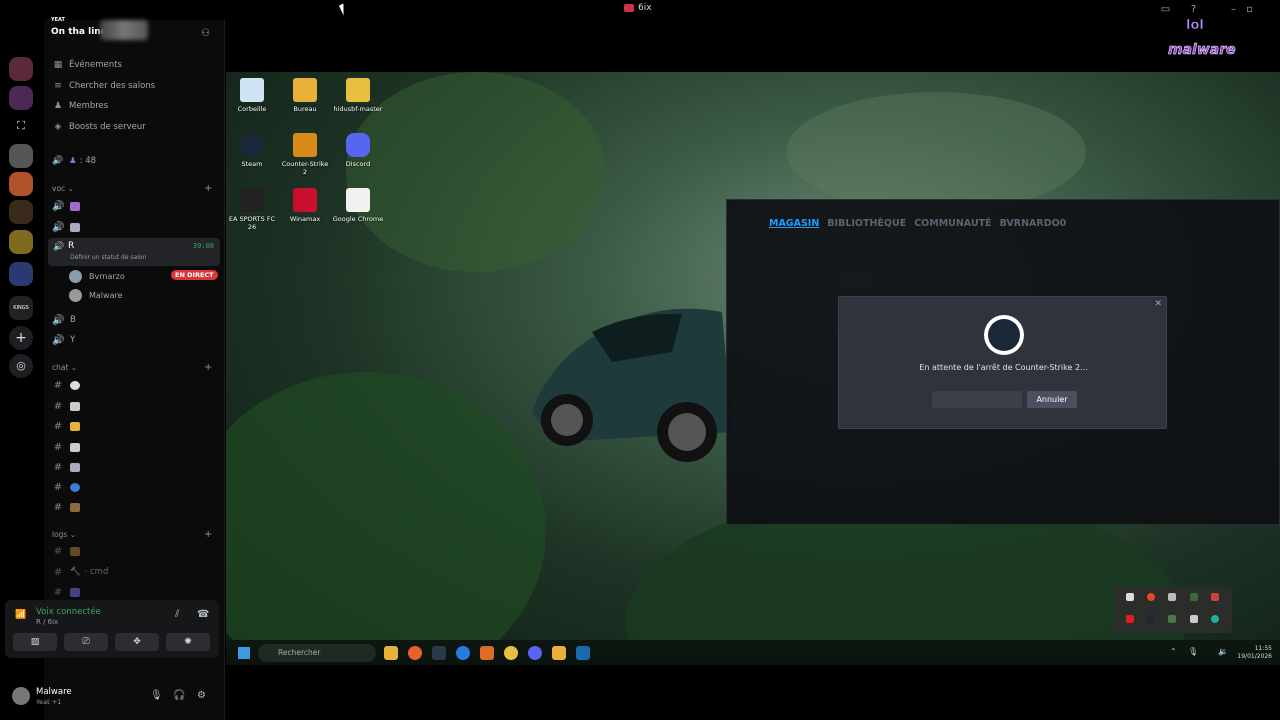 The image size is (1280, 720). I want to click on chrome-icon, so click(511, 653).